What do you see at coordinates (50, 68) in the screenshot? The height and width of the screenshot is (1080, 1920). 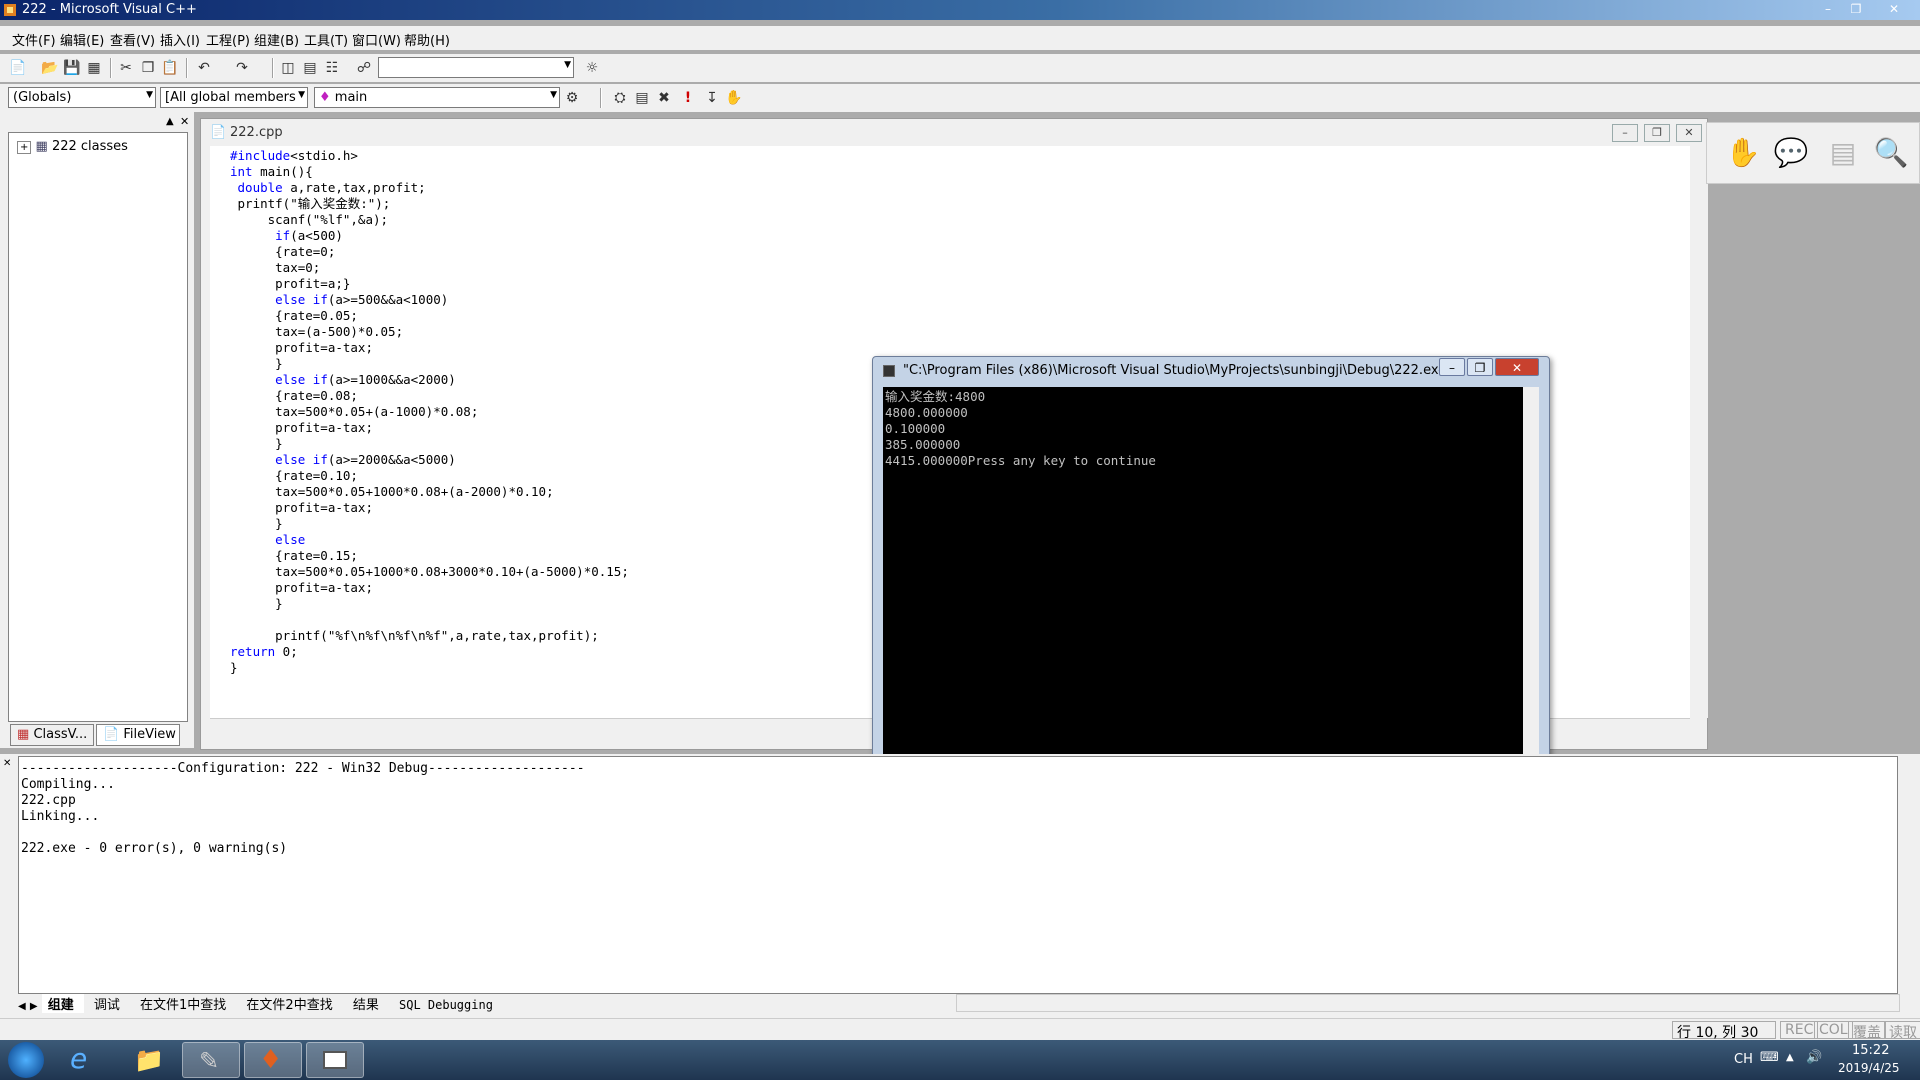 I see `open-folder-icon: 📂` at bounding box center [50, 68].